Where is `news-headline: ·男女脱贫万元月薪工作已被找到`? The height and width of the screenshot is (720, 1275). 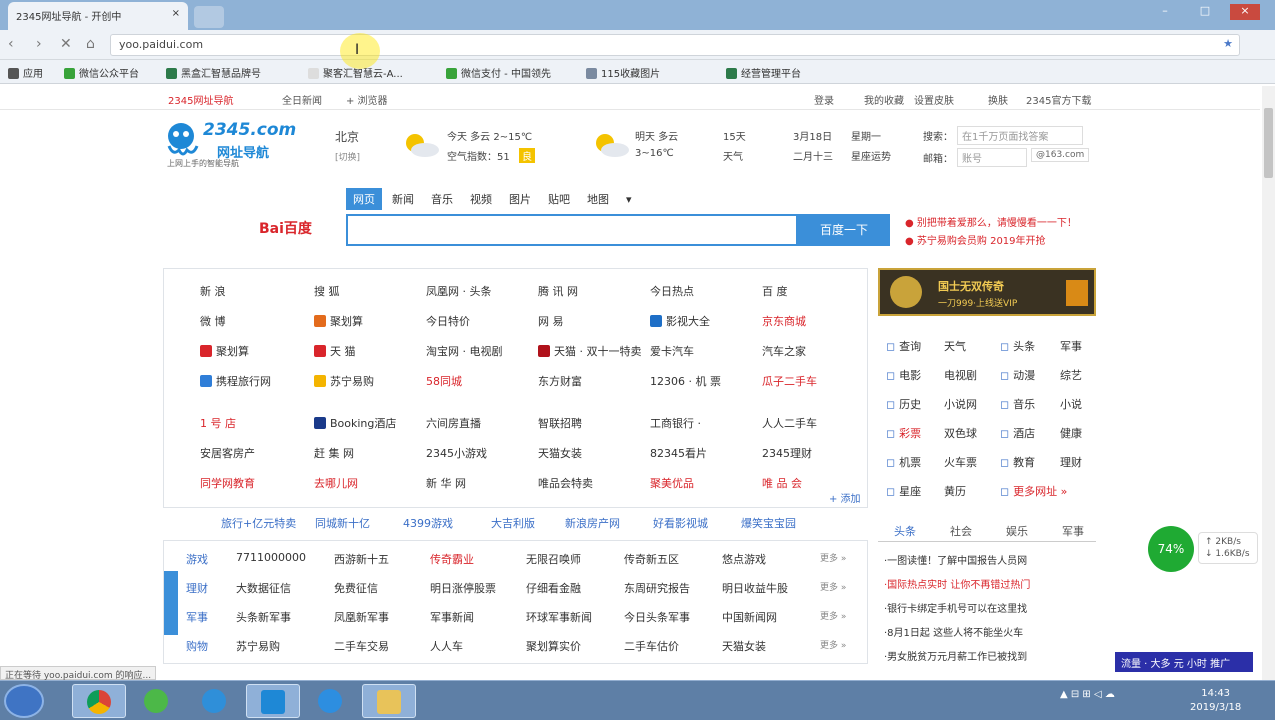 news-headline: ·男女脱贫万元月薪工作已被找到 is located at coordinates (955, 655).